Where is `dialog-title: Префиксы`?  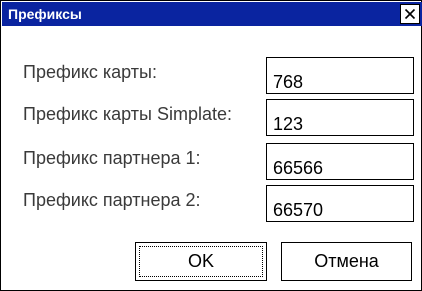
dialog-title: Префиксы is located at coordinates (45, 14).